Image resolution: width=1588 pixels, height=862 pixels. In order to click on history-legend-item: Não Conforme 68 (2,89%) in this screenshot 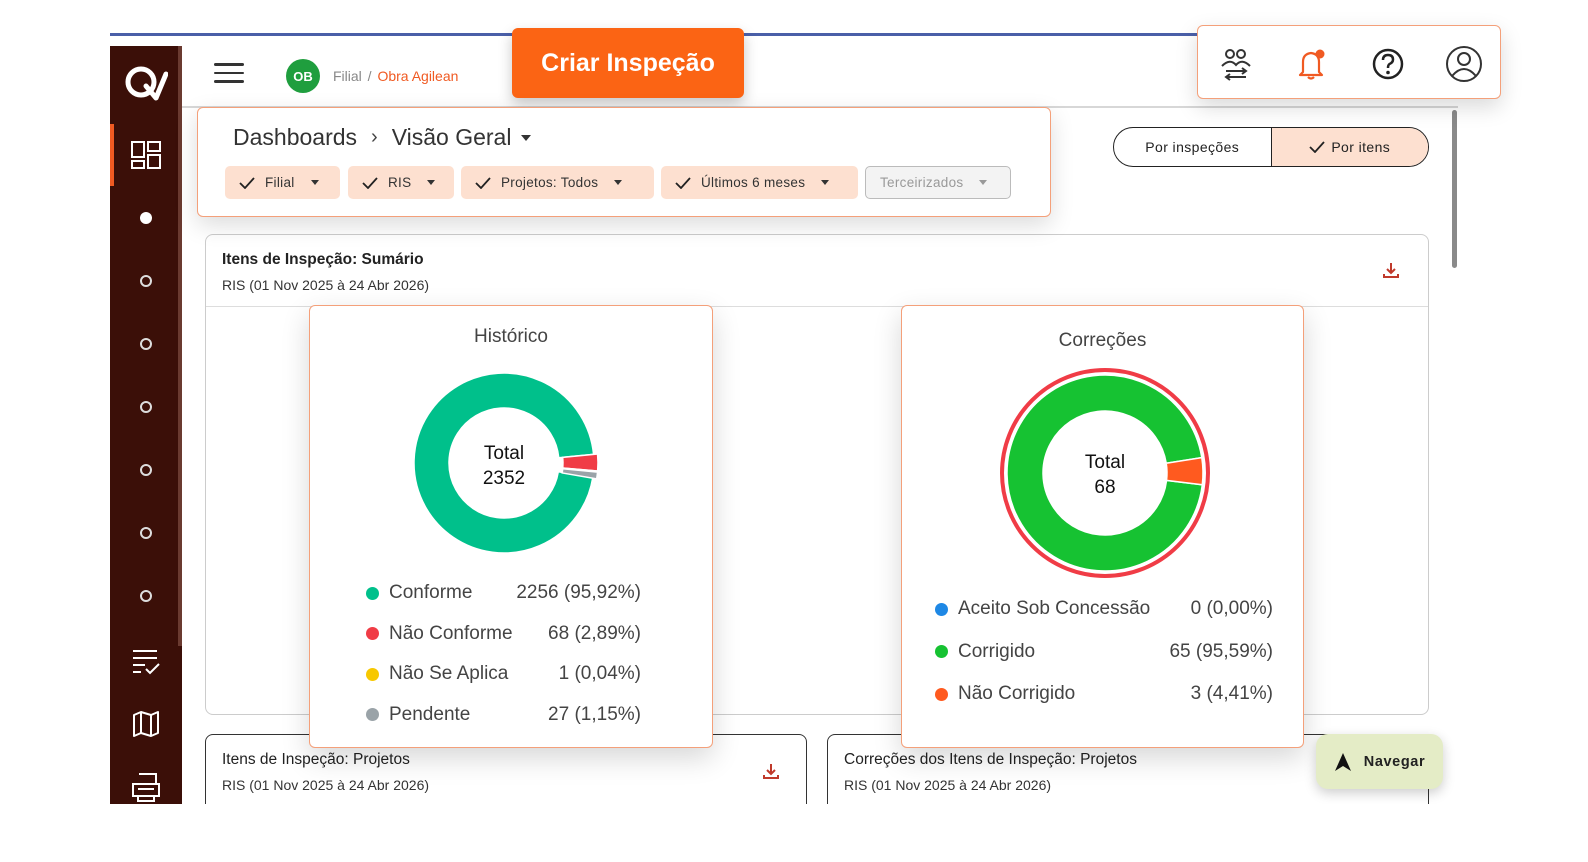, I will do `click(503, 634)`.